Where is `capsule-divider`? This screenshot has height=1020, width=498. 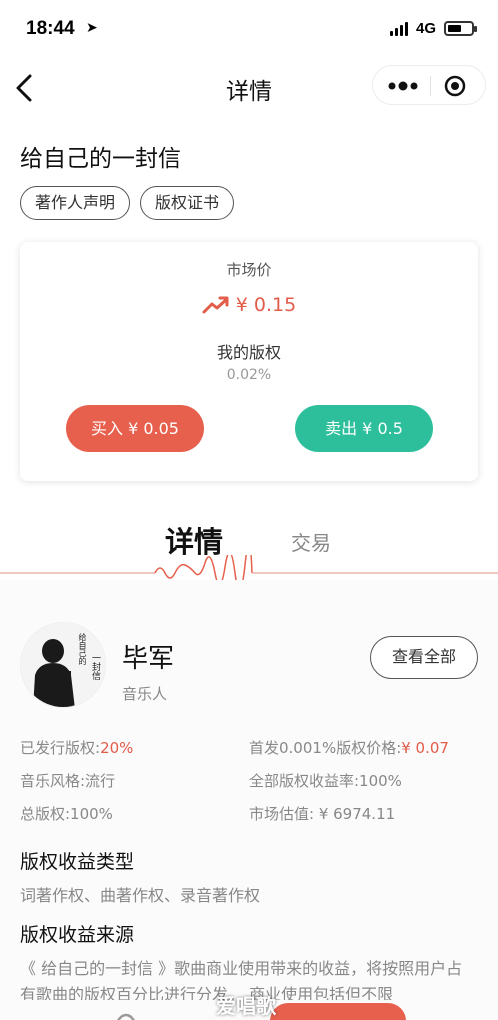
capsule-divider is located at coordinates (430, 86).